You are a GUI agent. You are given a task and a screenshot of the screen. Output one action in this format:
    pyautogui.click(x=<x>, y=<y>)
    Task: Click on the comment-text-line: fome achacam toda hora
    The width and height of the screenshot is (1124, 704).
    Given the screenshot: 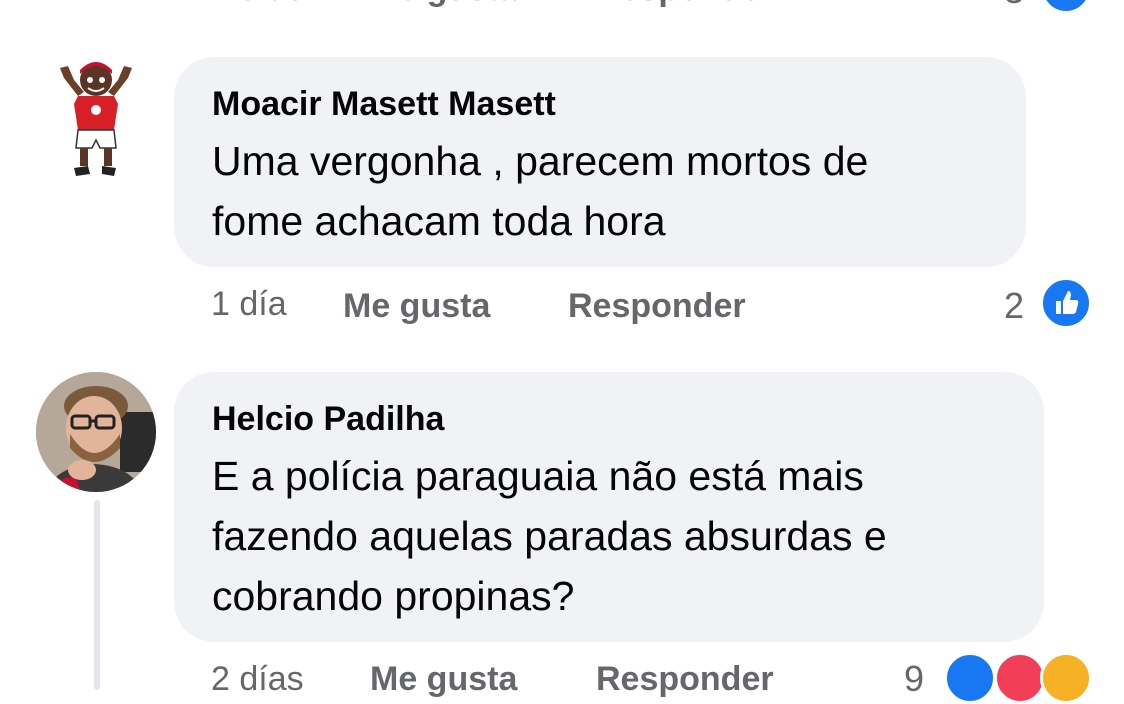 What is the action you would take?
    pyautogui.click(x=439, y=221)
    